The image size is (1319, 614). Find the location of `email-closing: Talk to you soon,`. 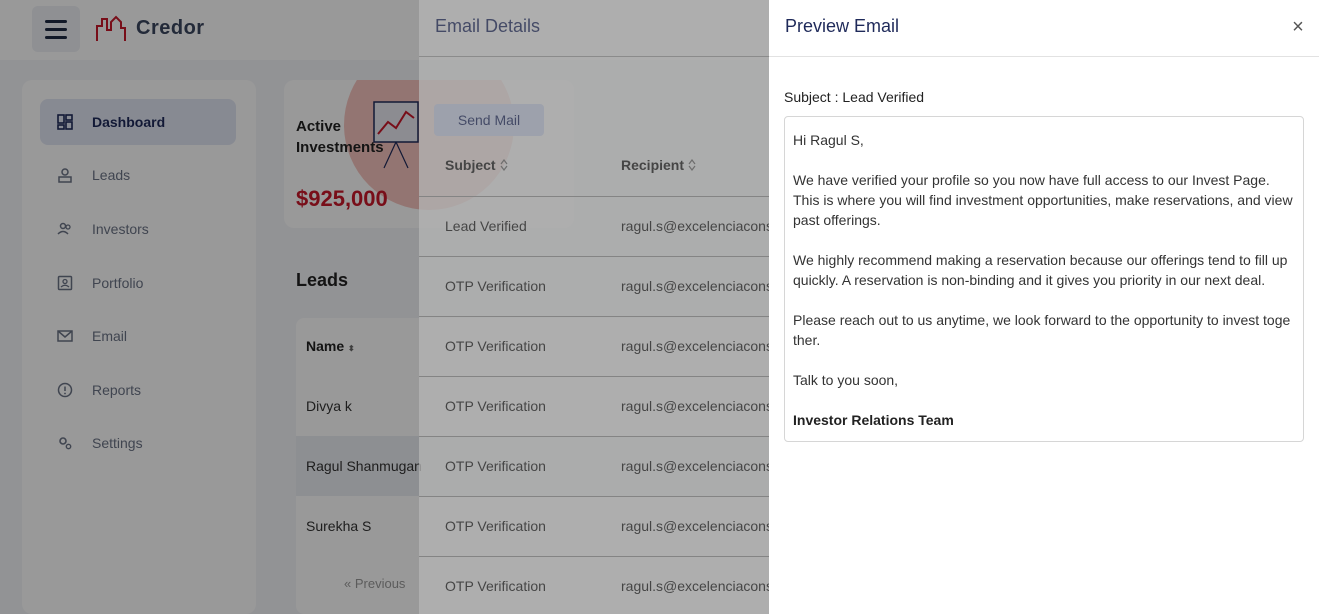

email-closing: Talk to you soon, is located at coordinates (846, 380).